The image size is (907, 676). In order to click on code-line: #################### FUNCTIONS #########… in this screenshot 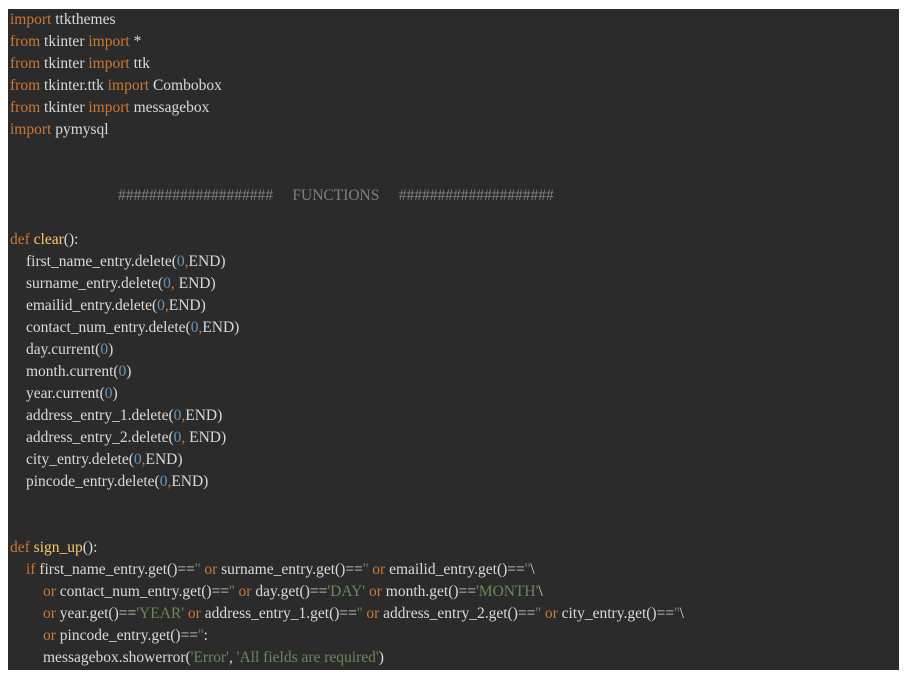, I will do `click(336, 196)`.